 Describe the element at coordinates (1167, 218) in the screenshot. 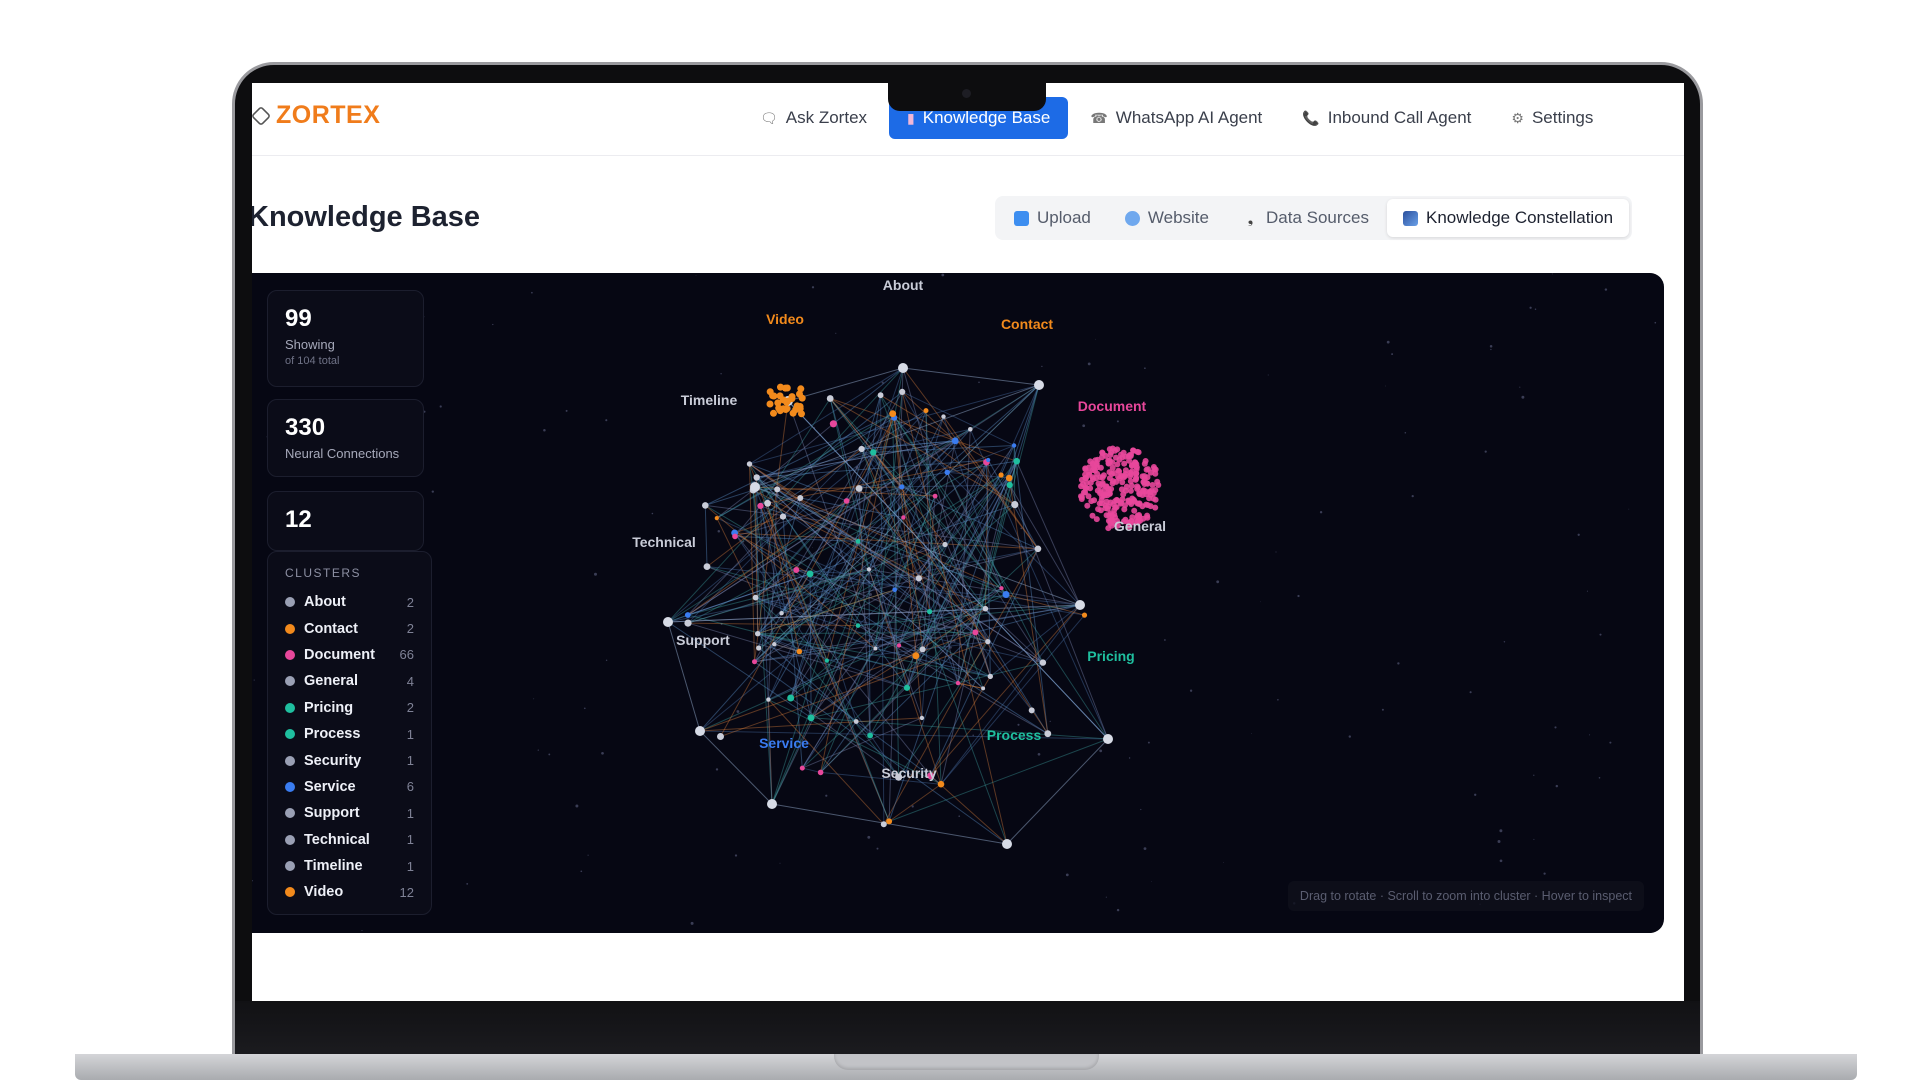

I see `tab-website: Website` at that location.